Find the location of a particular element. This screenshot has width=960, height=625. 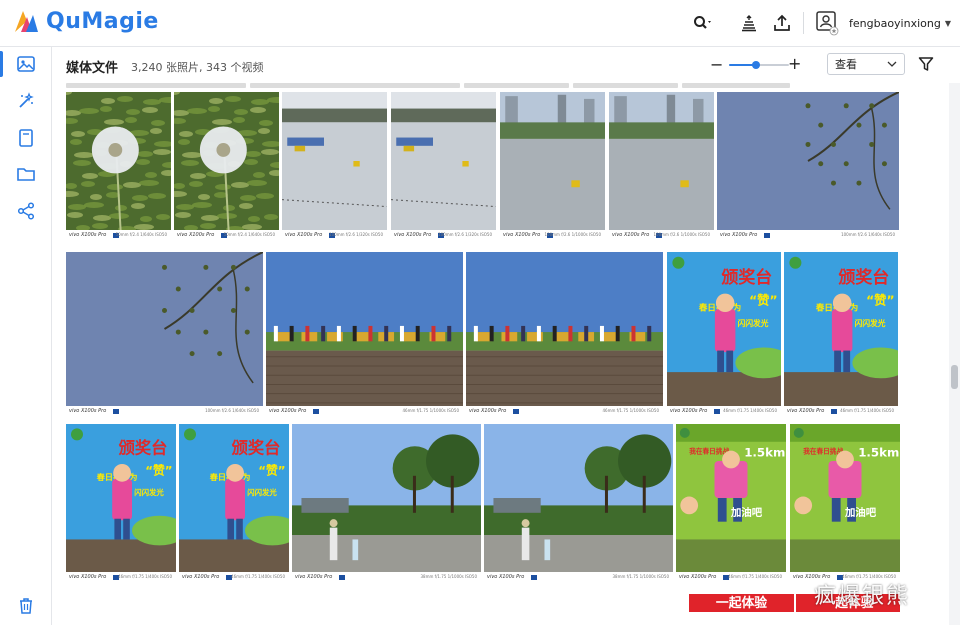

sidebar-item-trash is located at coordinates (25, 606).